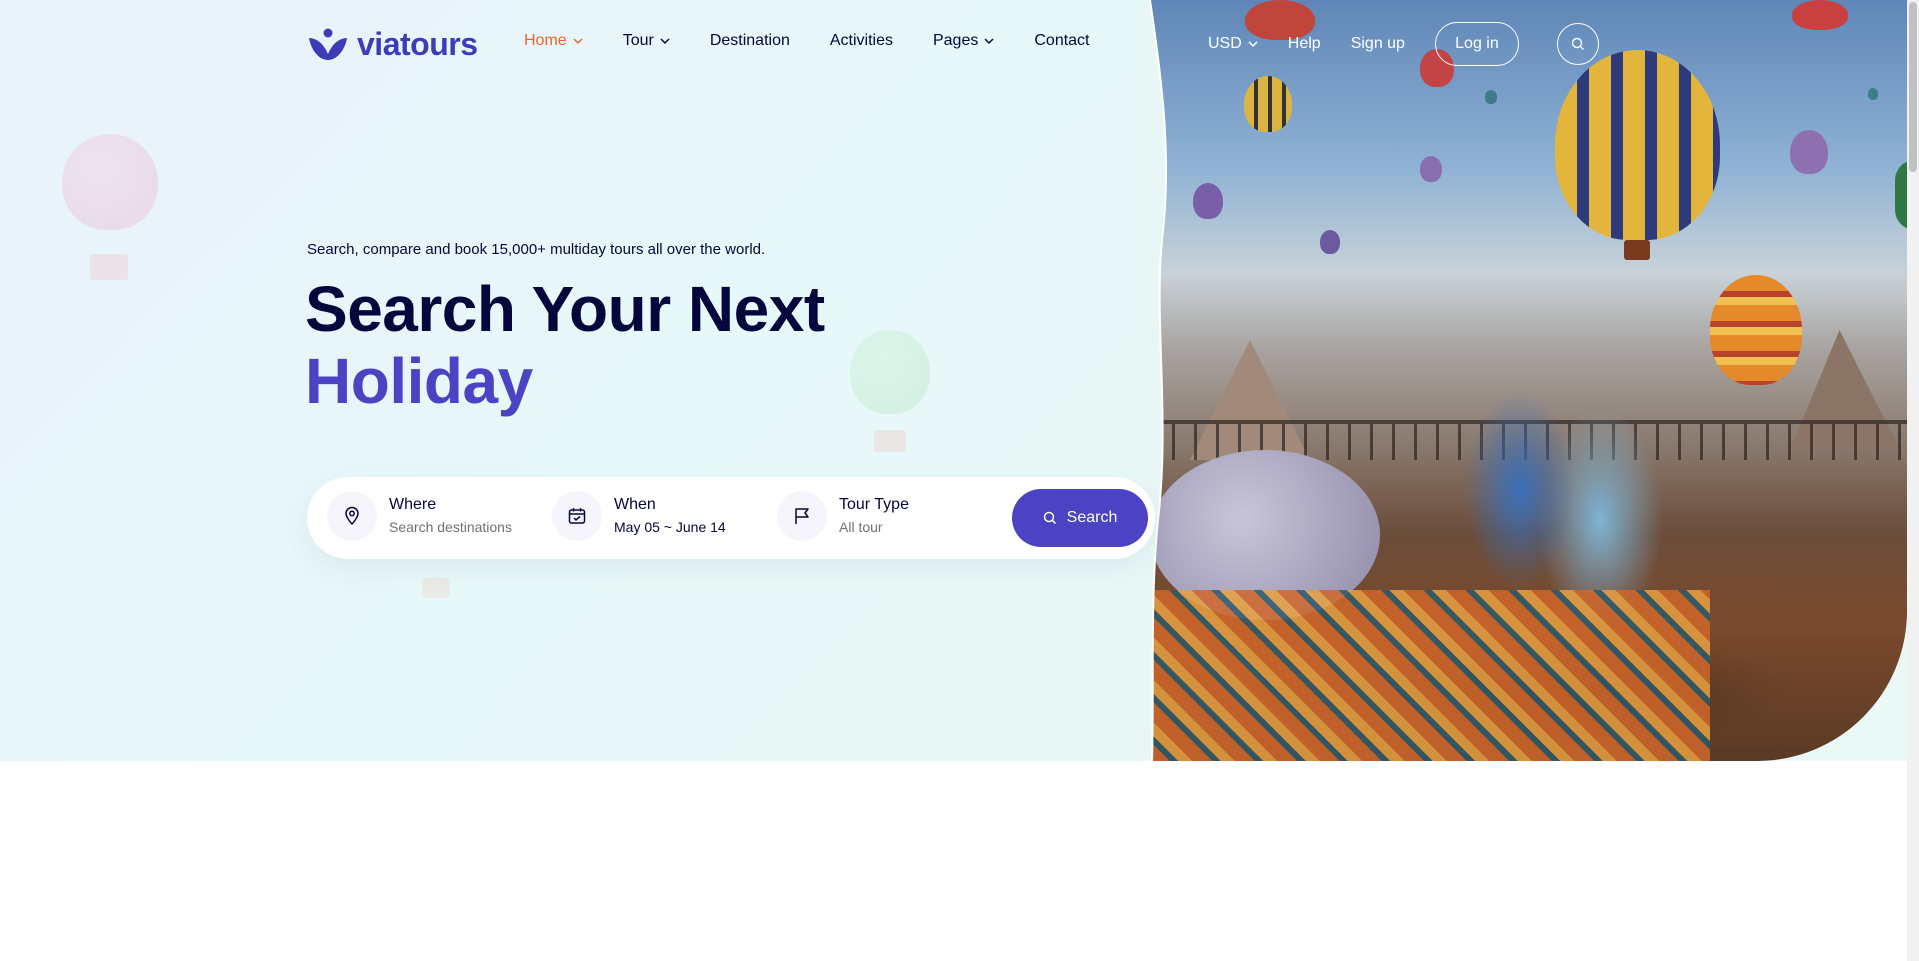 The width and height of the screenshot is (1919, 961). I want to click on nav-item-label: Activities, so click(861, 40).